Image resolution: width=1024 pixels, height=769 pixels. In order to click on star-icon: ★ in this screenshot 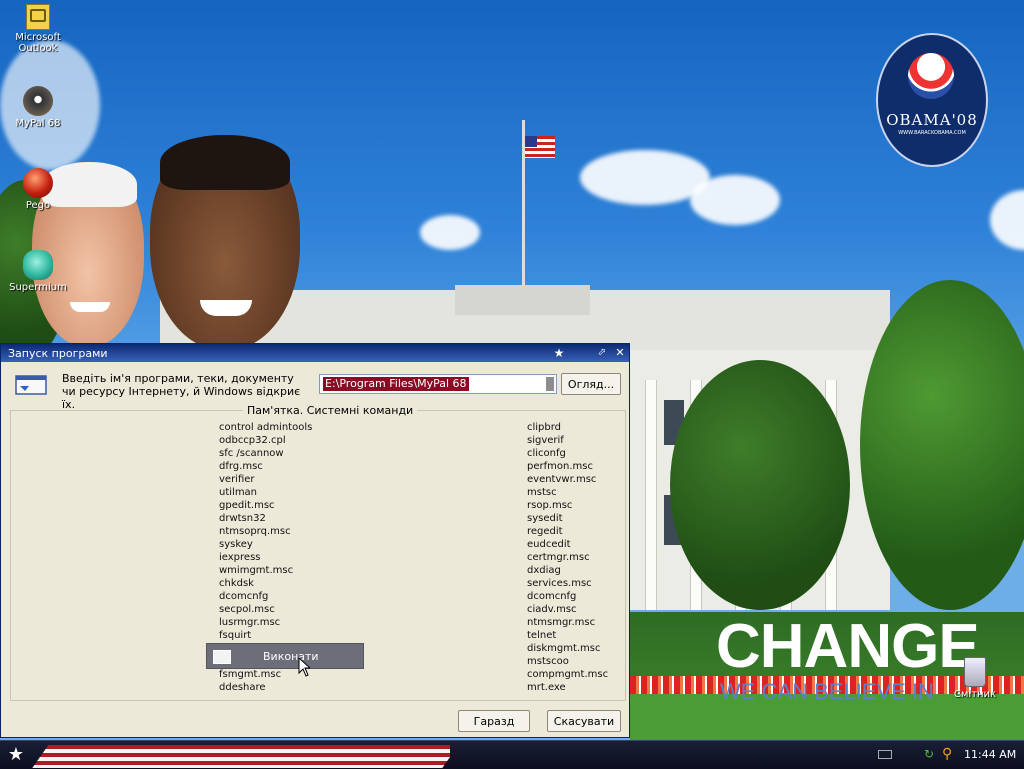, I will do `click(559, 353)`.